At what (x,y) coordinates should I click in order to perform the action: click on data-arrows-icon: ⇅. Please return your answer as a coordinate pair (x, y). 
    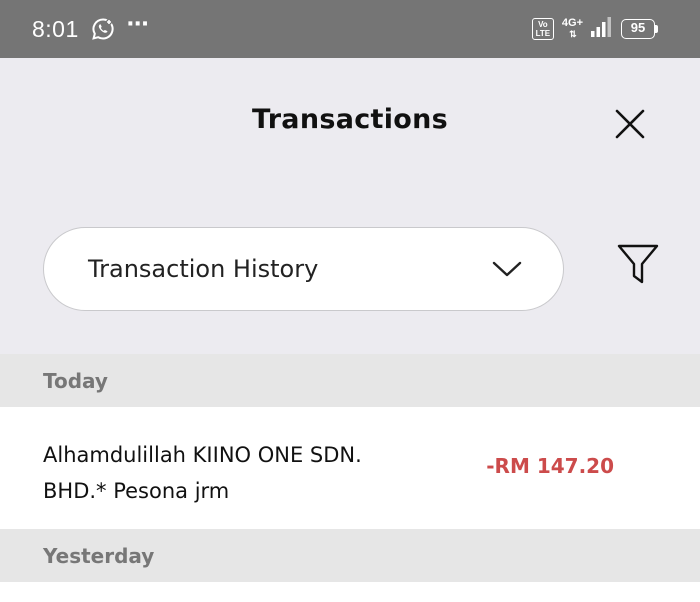
    Looking at the image, I should click on (573, 34).